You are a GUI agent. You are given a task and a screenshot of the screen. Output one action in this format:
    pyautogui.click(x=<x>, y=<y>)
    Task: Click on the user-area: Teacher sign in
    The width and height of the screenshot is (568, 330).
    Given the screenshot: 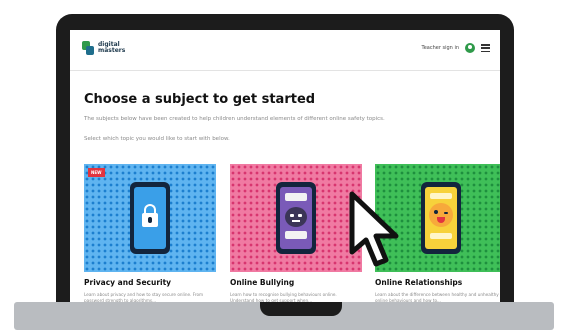 What is the action you would take?
    pyautogui.click(x=456, y=48)
    